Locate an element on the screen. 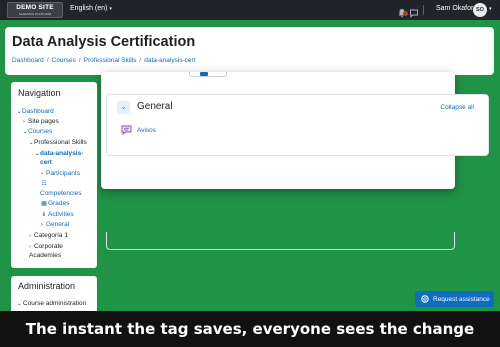 The width and height of the screenshot is (500, 347). nav-item-activities: ℹ Activities is located at coordinates (57, 215).